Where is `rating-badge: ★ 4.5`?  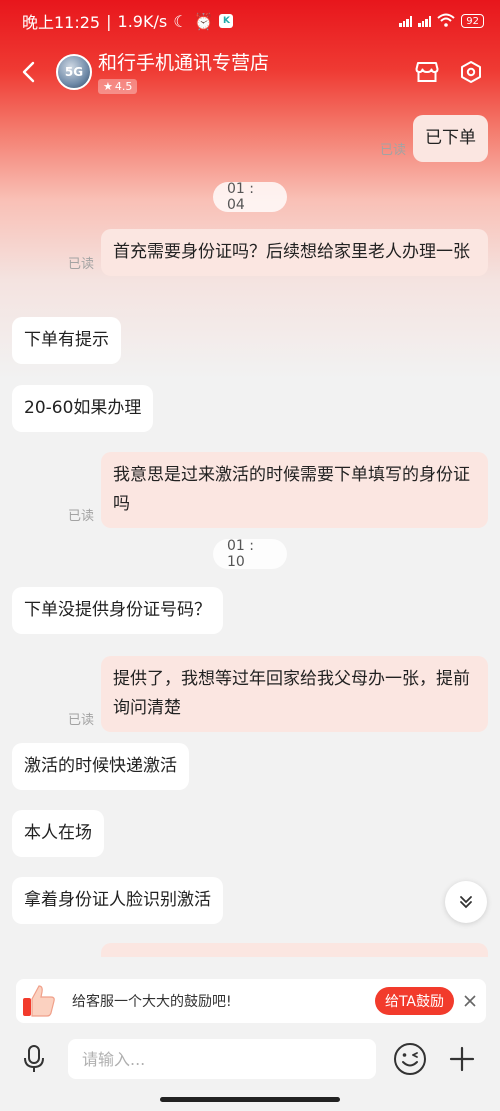
rating-badge: ★ 4.5 is located at coordinates (118, 86).